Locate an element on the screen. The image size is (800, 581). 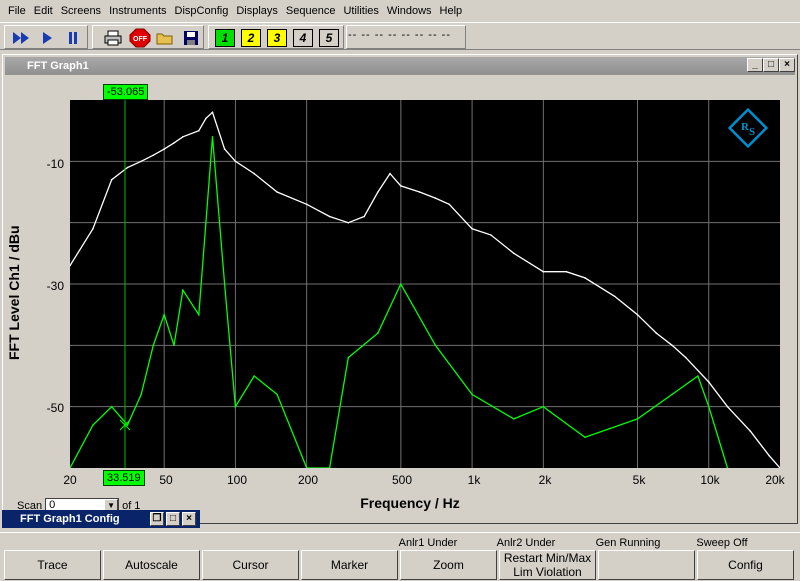
y-tick-label: -50 is located at coordinates (55, 408).